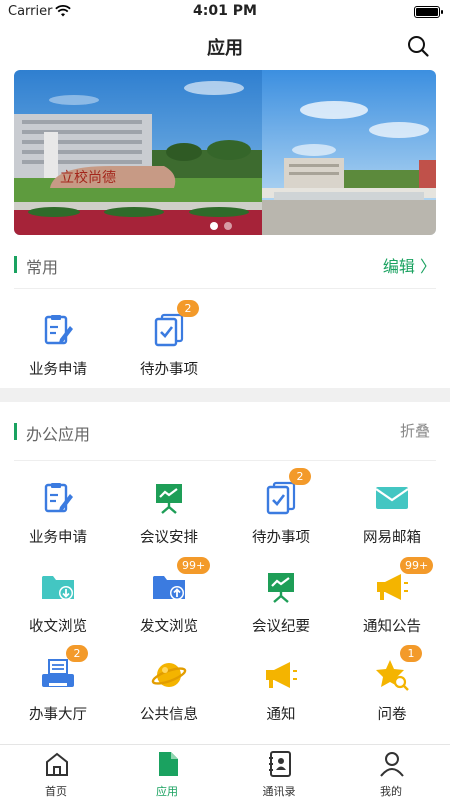 The image size is (450, 800). I want to click on app-tile-label: 通知, so click(281, 715).